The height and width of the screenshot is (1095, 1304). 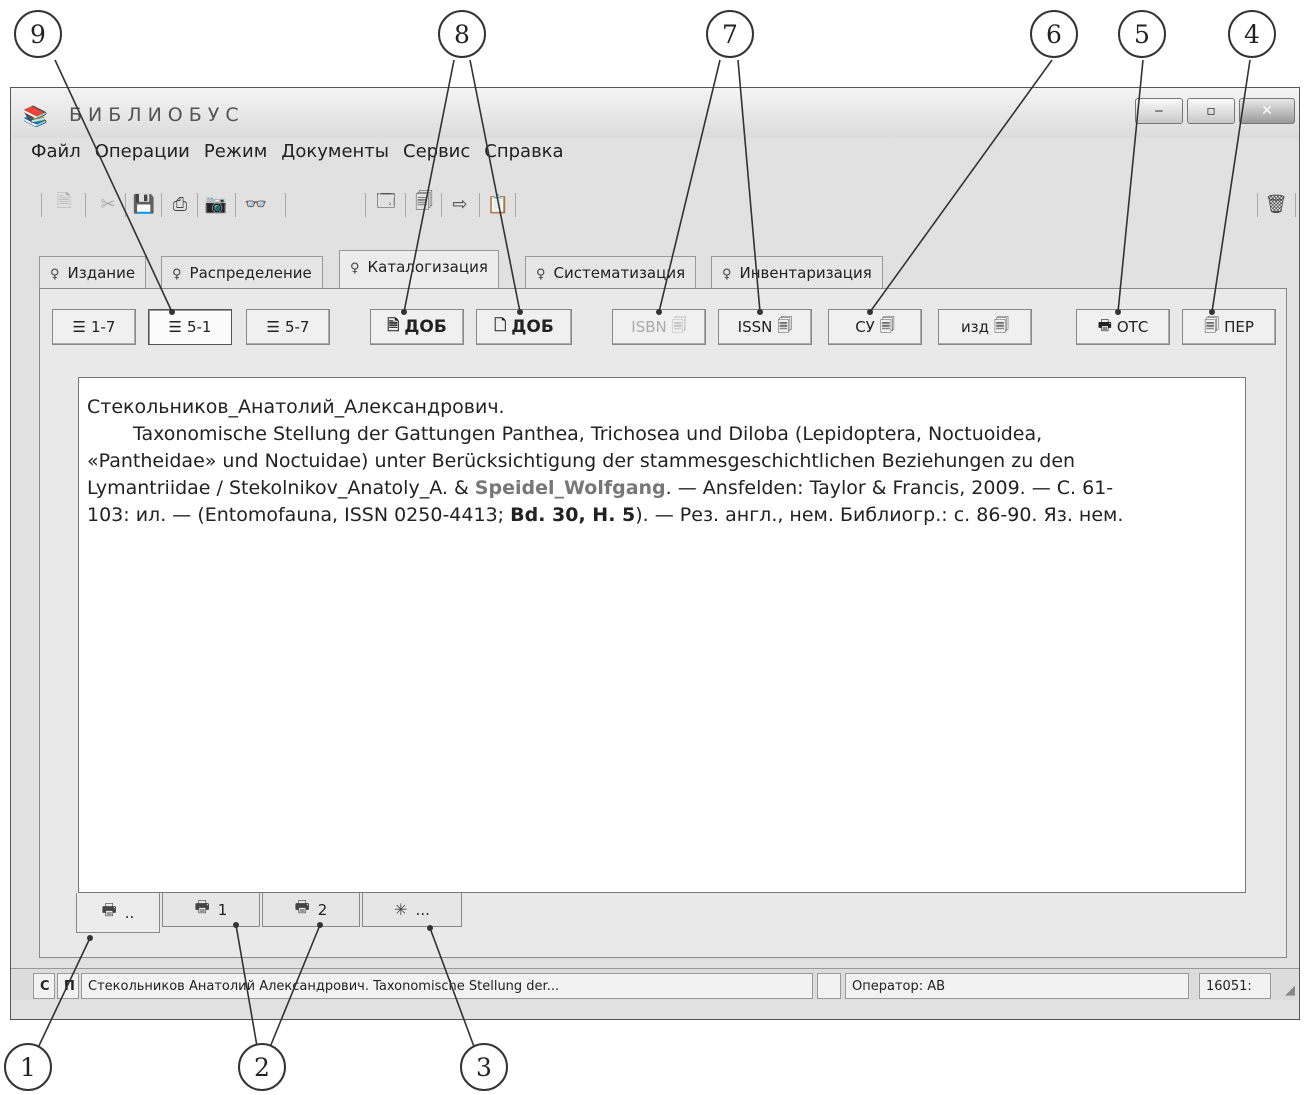 What do you see at coordinates (1211, 111) in the screenshot?
I see `maximize-button: ▫` at bounding box center [1211, 111].